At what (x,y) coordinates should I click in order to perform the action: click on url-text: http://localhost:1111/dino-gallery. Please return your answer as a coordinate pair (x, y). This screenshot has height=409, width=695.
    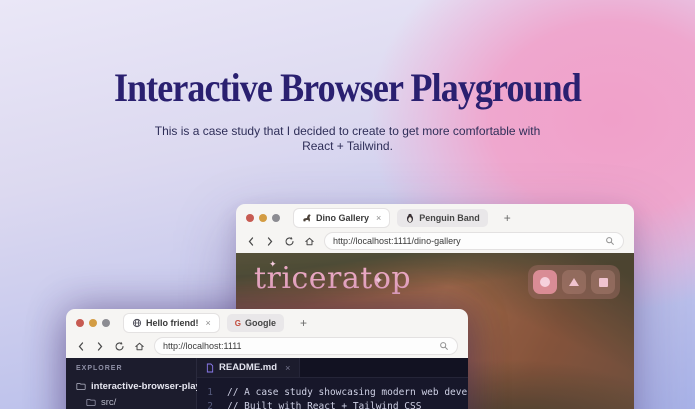
    Looking at the image, I should click on (397, 241).